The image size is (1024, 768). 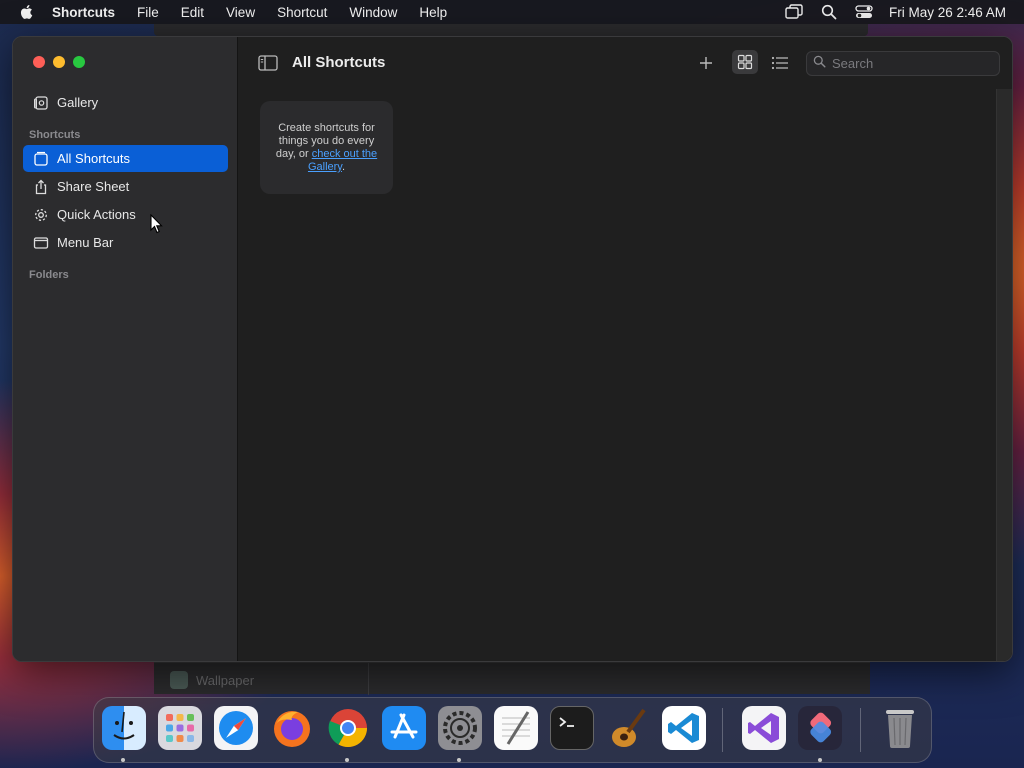 I want to click on sidebar-item-menu-bar: Menu Bar, so click(x=125, y=242).